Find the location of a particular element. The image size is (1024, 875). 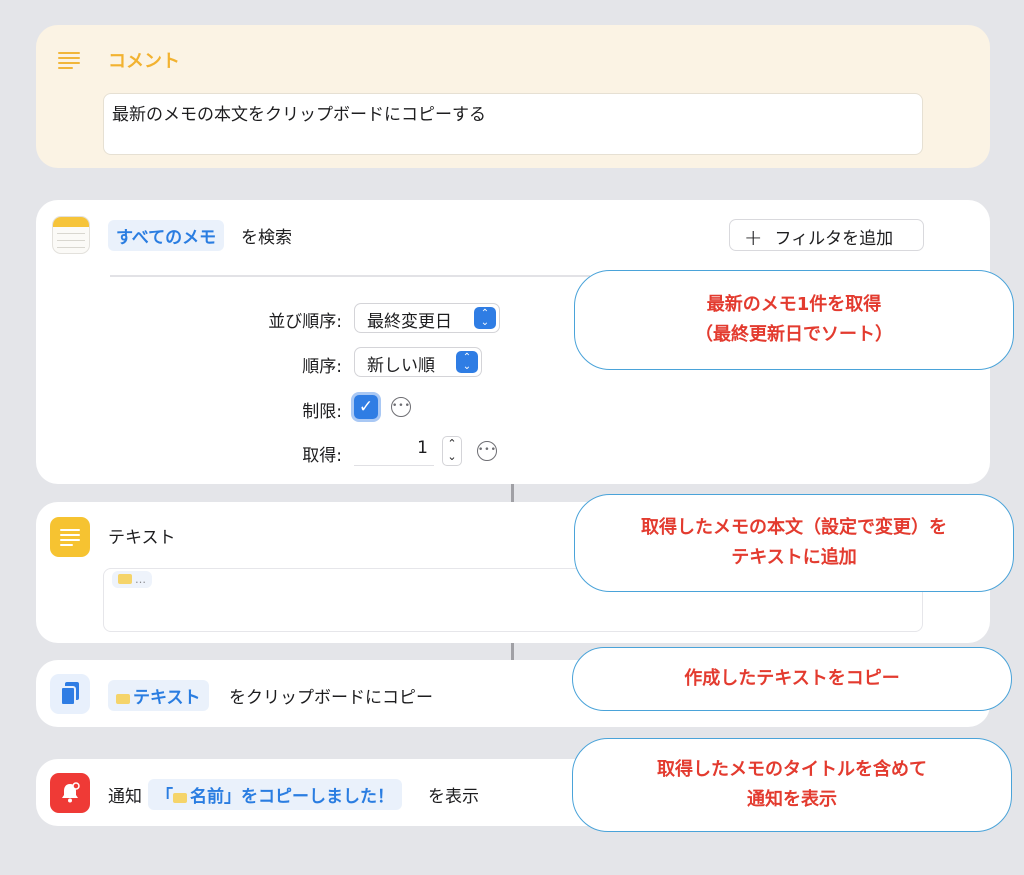

comment-text-field: 最新のメモの本文をクリップボードにコピーする is located at coordinates (513, 124).